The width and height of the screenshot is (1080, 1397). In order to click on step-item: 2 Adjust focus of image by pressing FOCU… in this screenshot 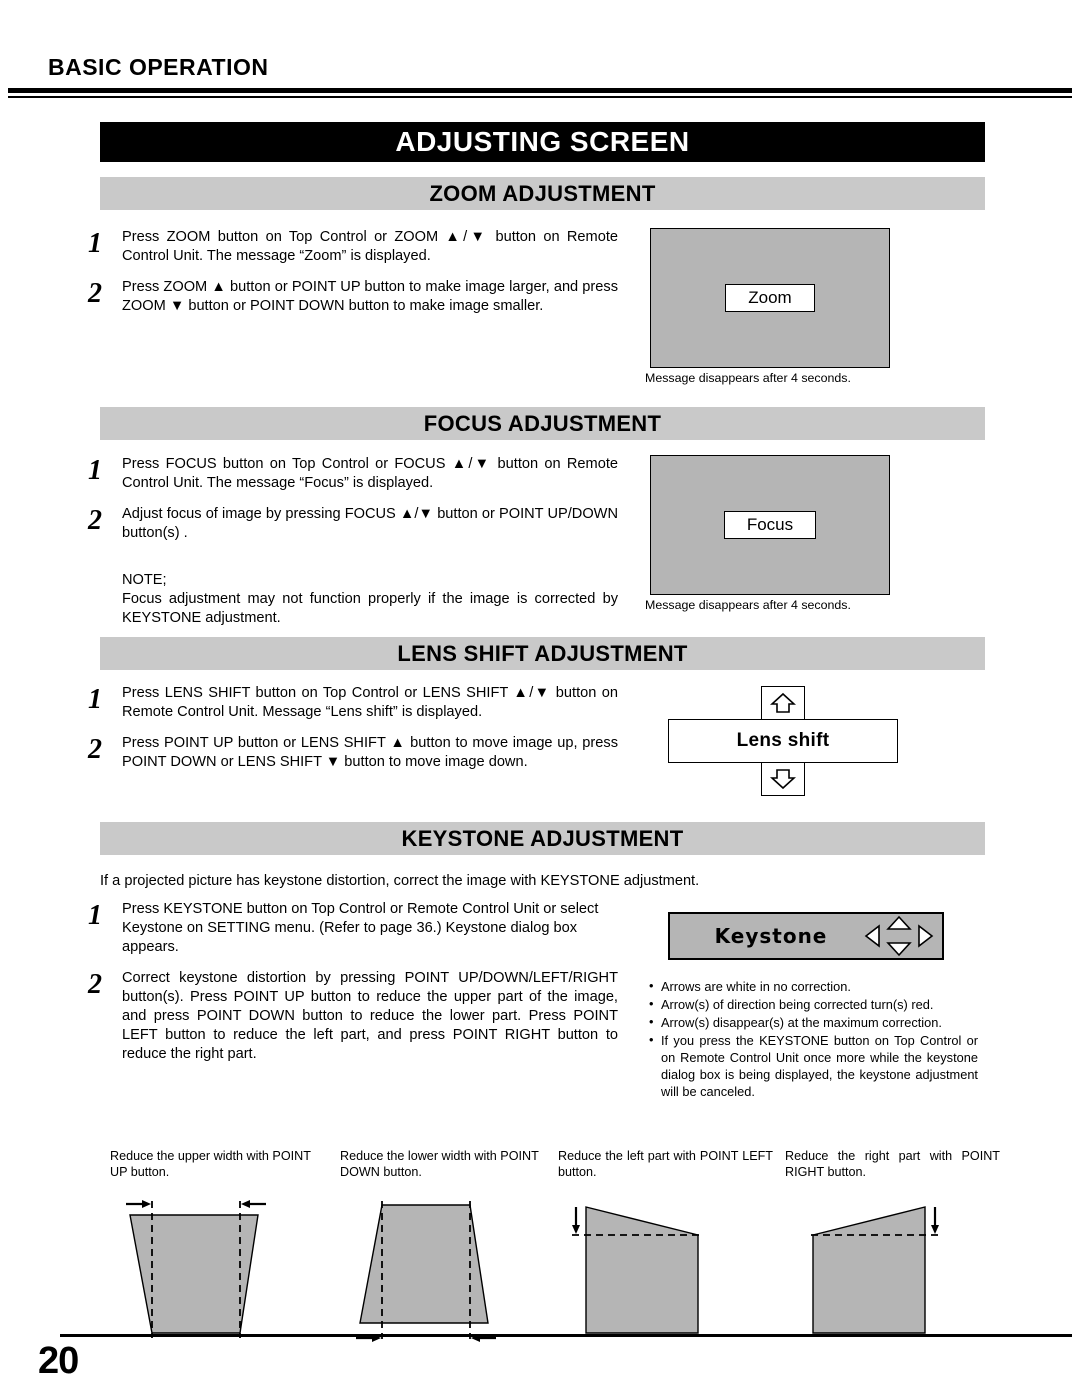, I will do `click(353, 524)`.